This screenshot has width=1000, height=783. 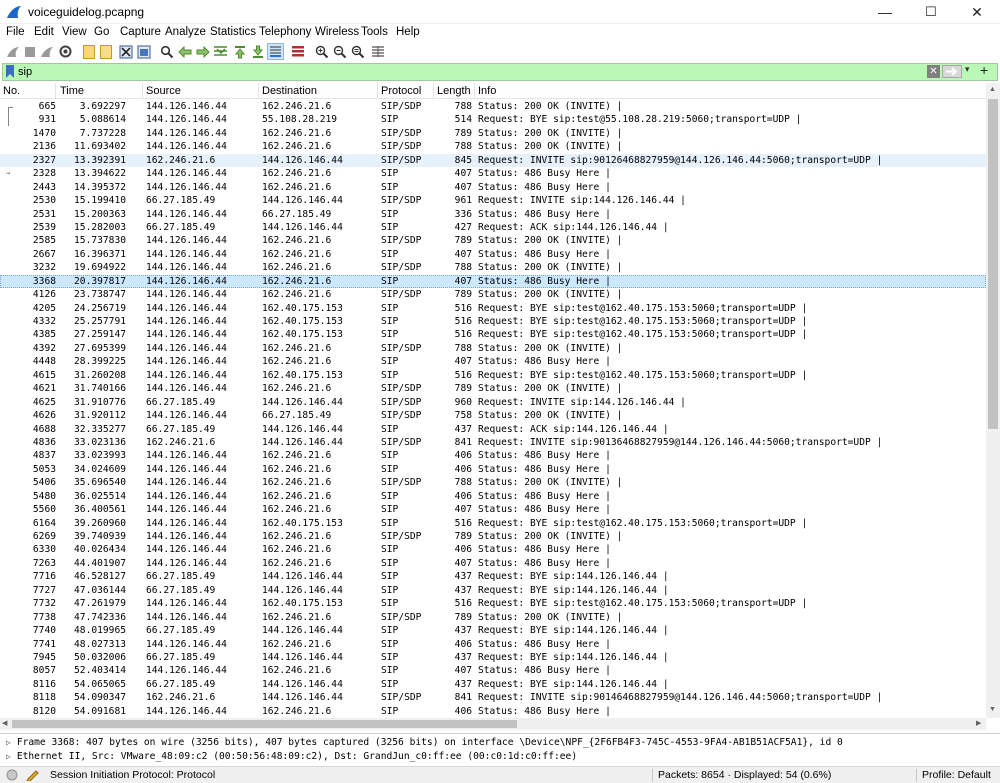 I want to click on column-header-source: Source, so click(x=201, y=91).